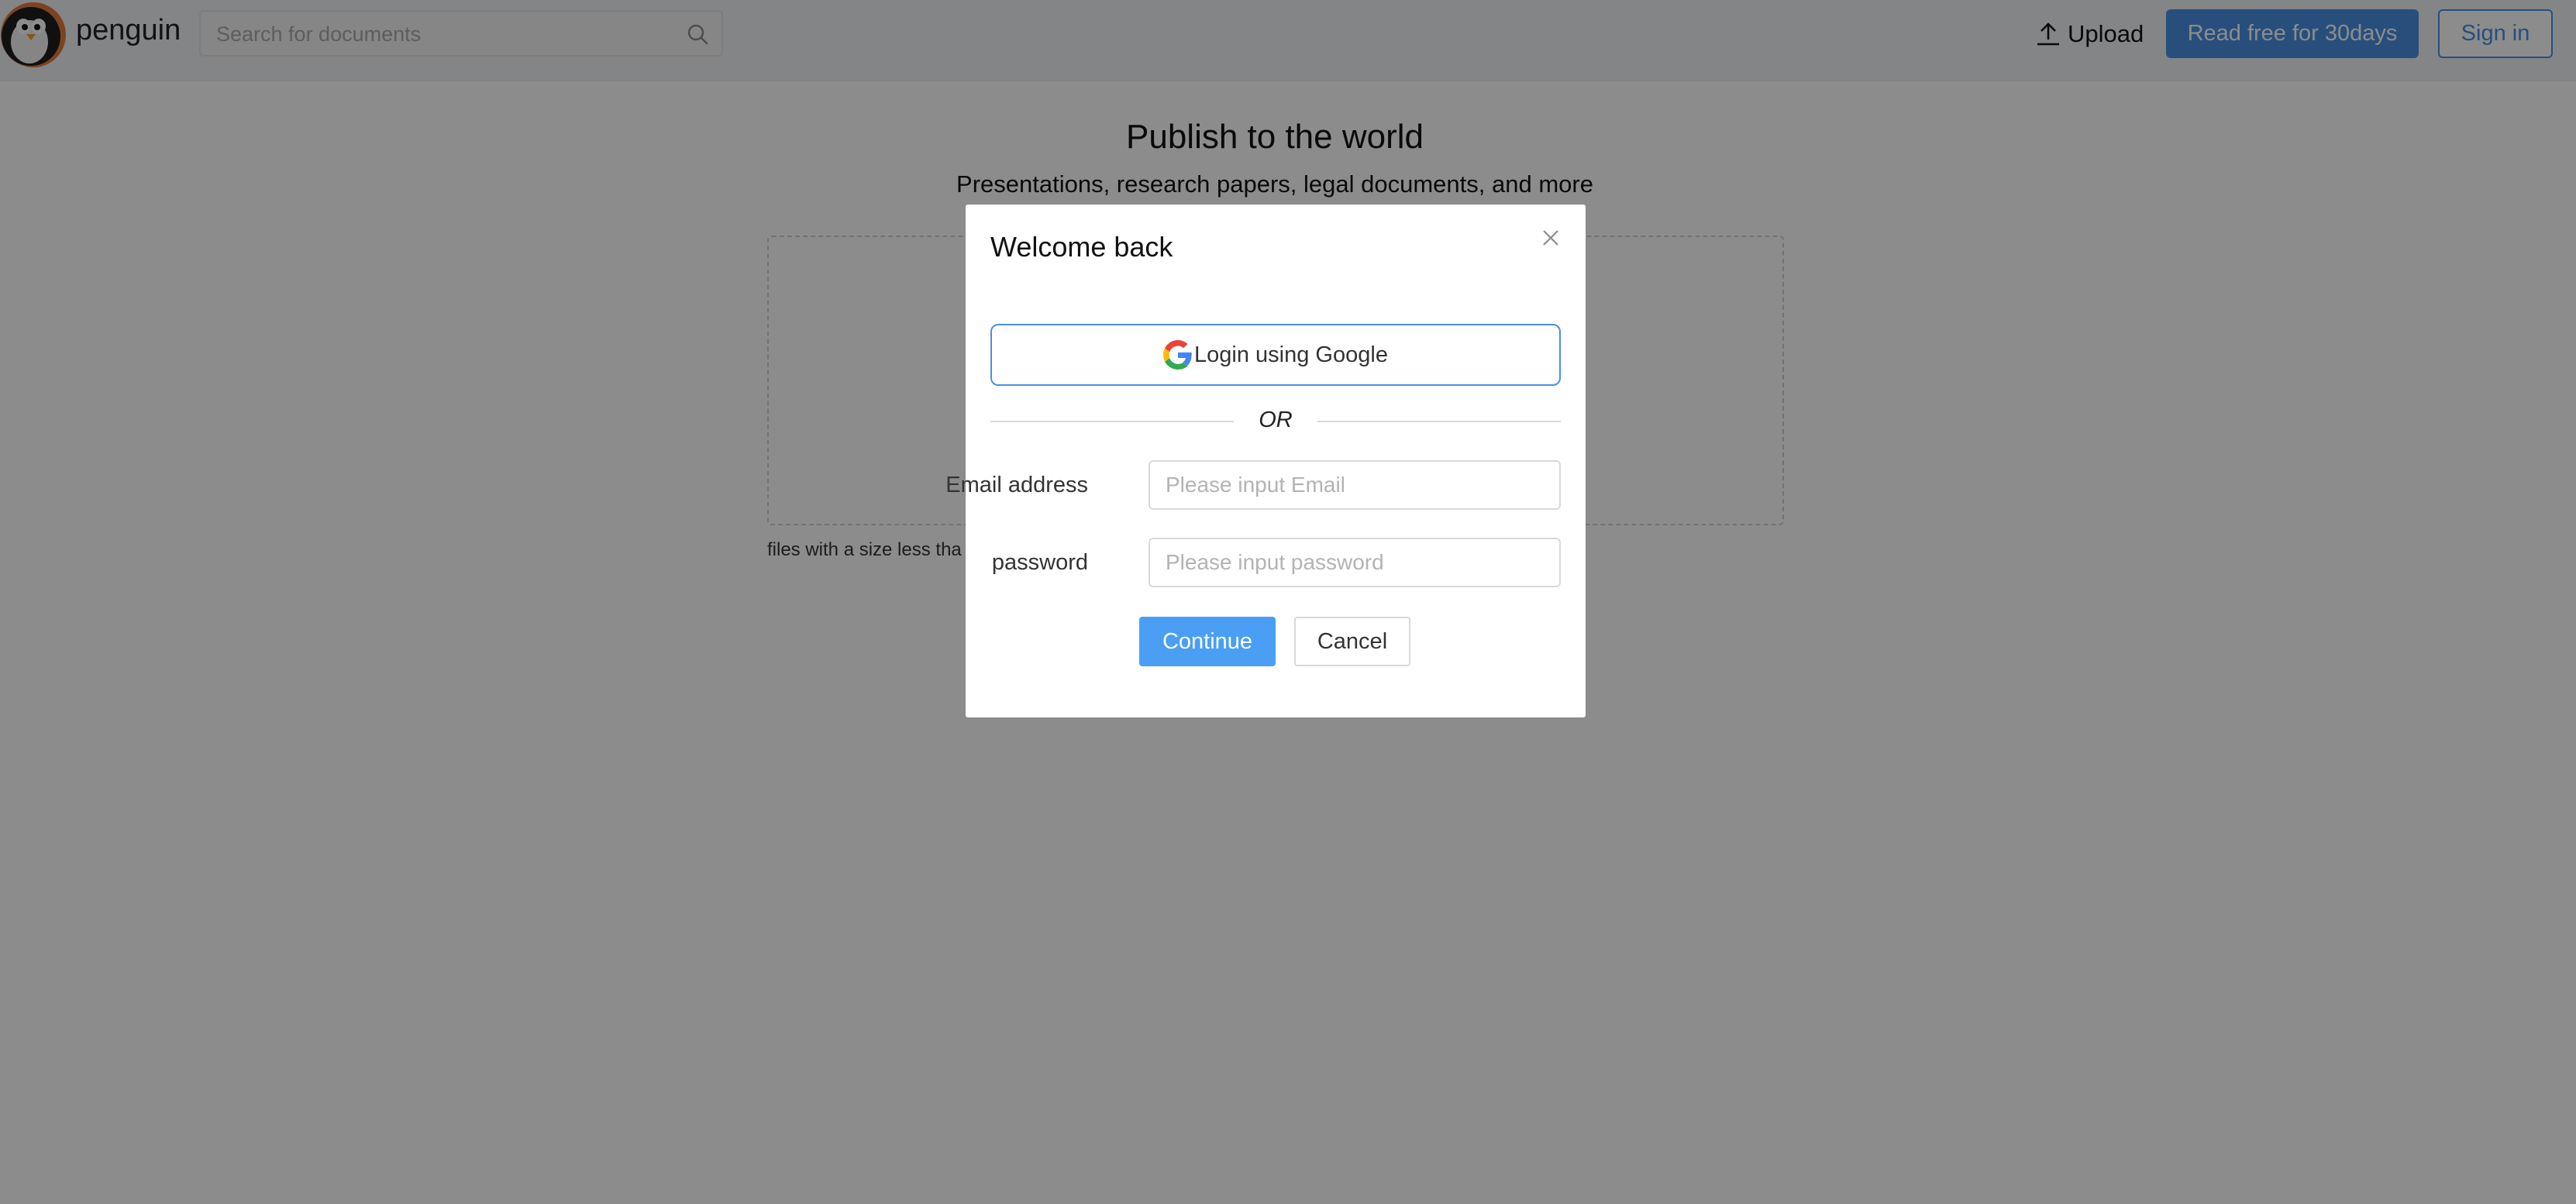 The width and height of the screenshot is (2576, 1204). I want to click on divider-line-right, so click(1439, 421).